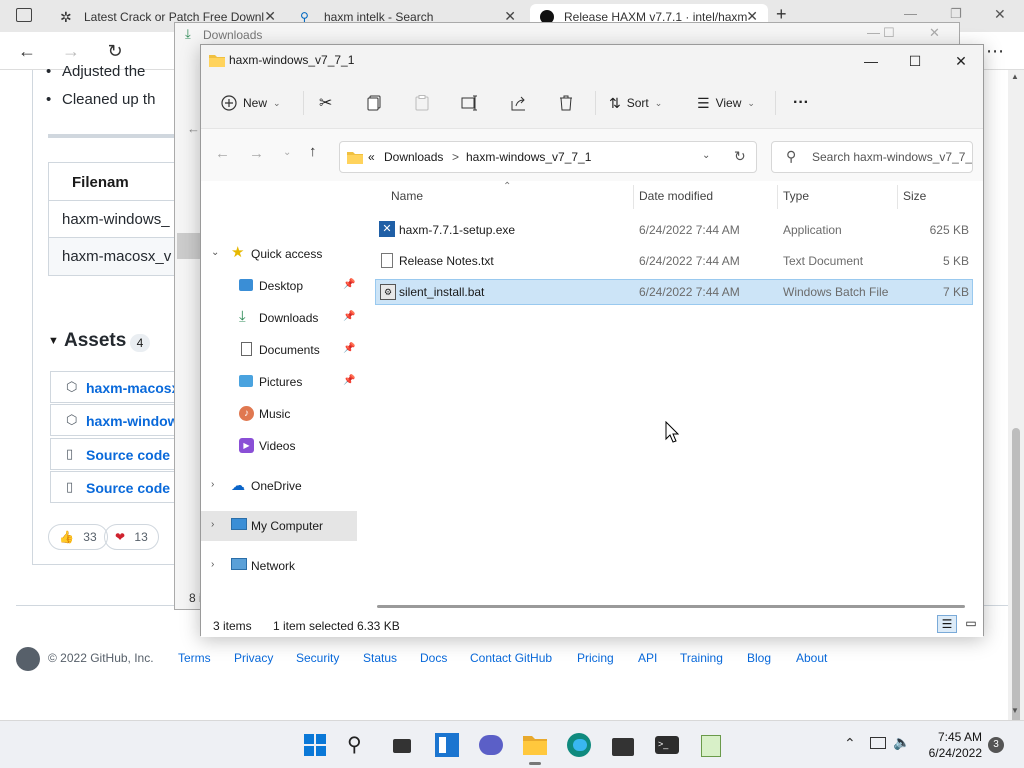 The width and height of the screenshot is (1024, 768). What do you see at coordinates (915, 61) in the screenshot?
I see `maximize-button: ☐` at bounding box center [915, 61].